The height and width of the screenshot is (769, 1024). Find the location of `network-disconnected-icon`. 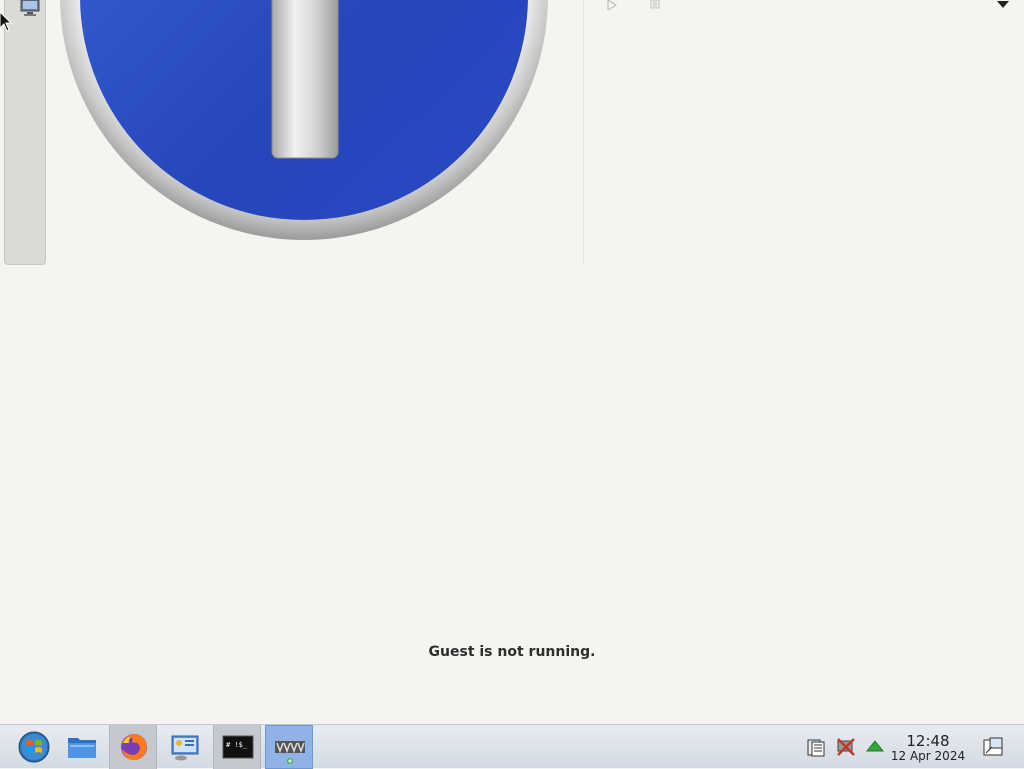

network-disconnected-icon is located at coordinates (846, 747).